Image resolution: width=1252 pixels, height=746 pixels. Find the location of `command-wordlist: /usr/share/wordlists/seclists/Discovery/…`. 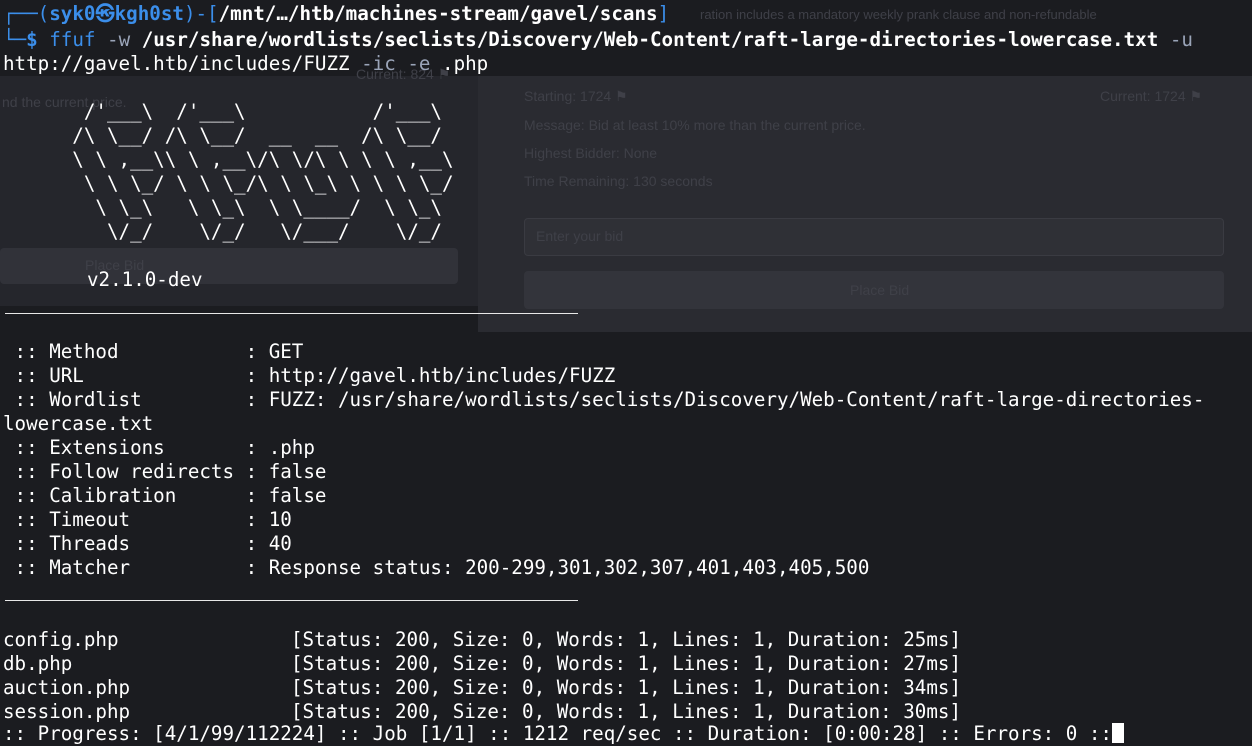

command-wordlist: /usr/share/wordlists/seclists/Discovery/… is located at coordinates (650, 39).